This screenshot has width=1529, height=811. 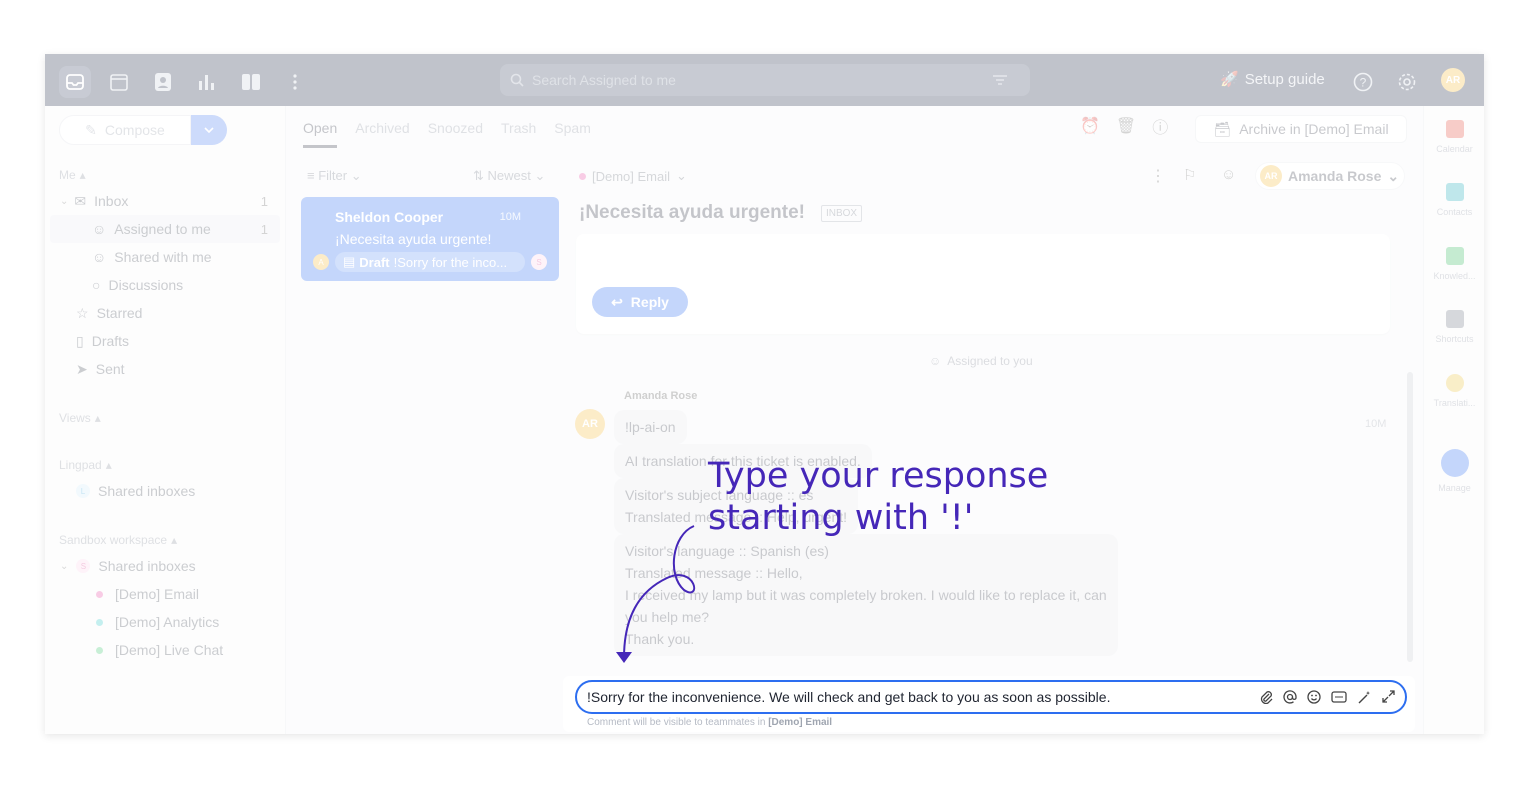 I want to click on conversation-toolbar: ⏰ 🗑 ⓘ, so click(x=1124, y=126).